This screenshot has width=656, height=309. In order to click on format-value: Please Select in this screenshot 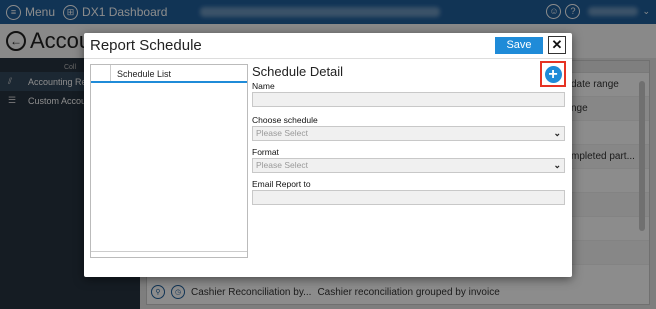, I will do `click(282, 165)`.